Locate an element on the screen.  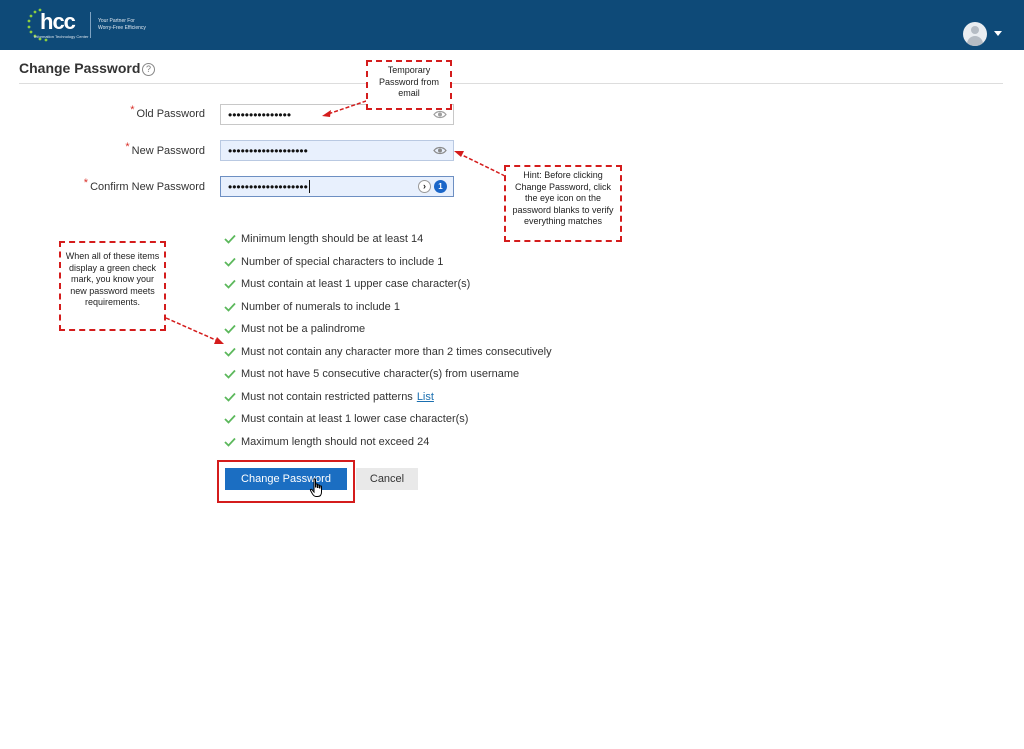
logo-subtitle: Information Technology Center is located at coordinates (61, 36).